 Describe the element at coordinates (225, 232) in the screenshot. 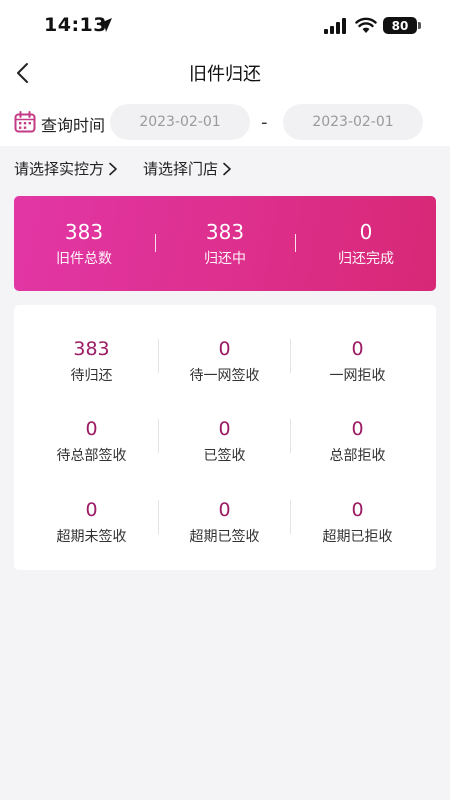

I see `summary-returning-value: 383` at that location.